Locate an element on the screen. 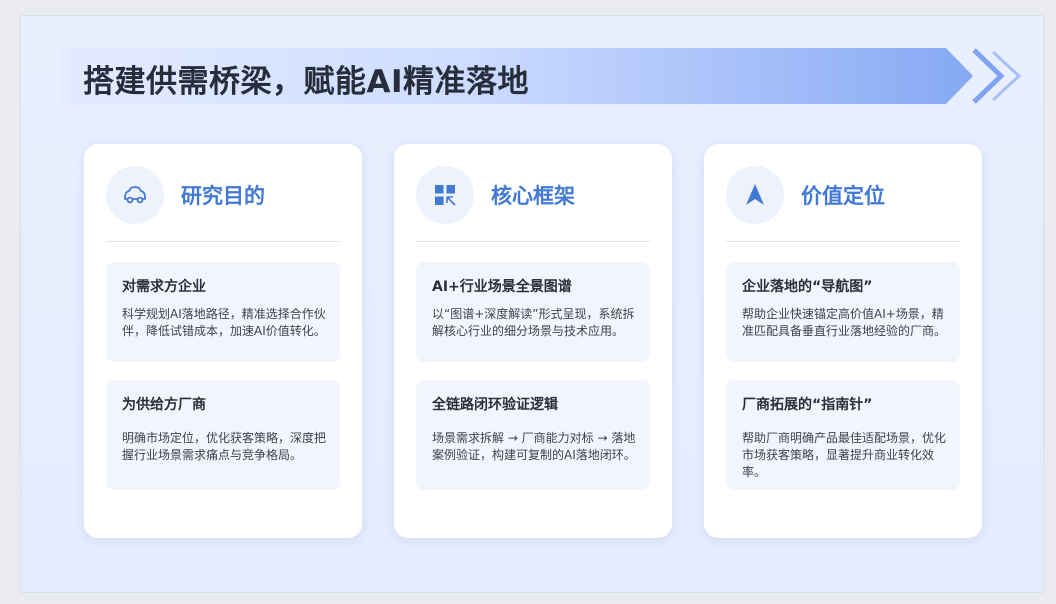  card-title: 价值定位 is located at coordinates (843, 196).